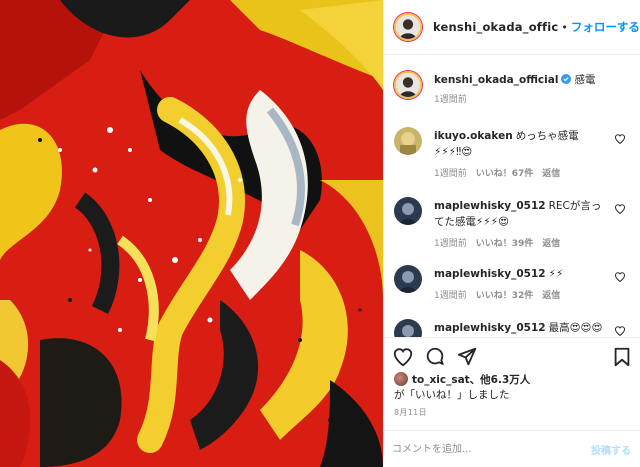  What do you see at coordinates (556, 274) in the screenshot?
I see `comment-text: ⚡⚡` at bounding box center [556, 274].